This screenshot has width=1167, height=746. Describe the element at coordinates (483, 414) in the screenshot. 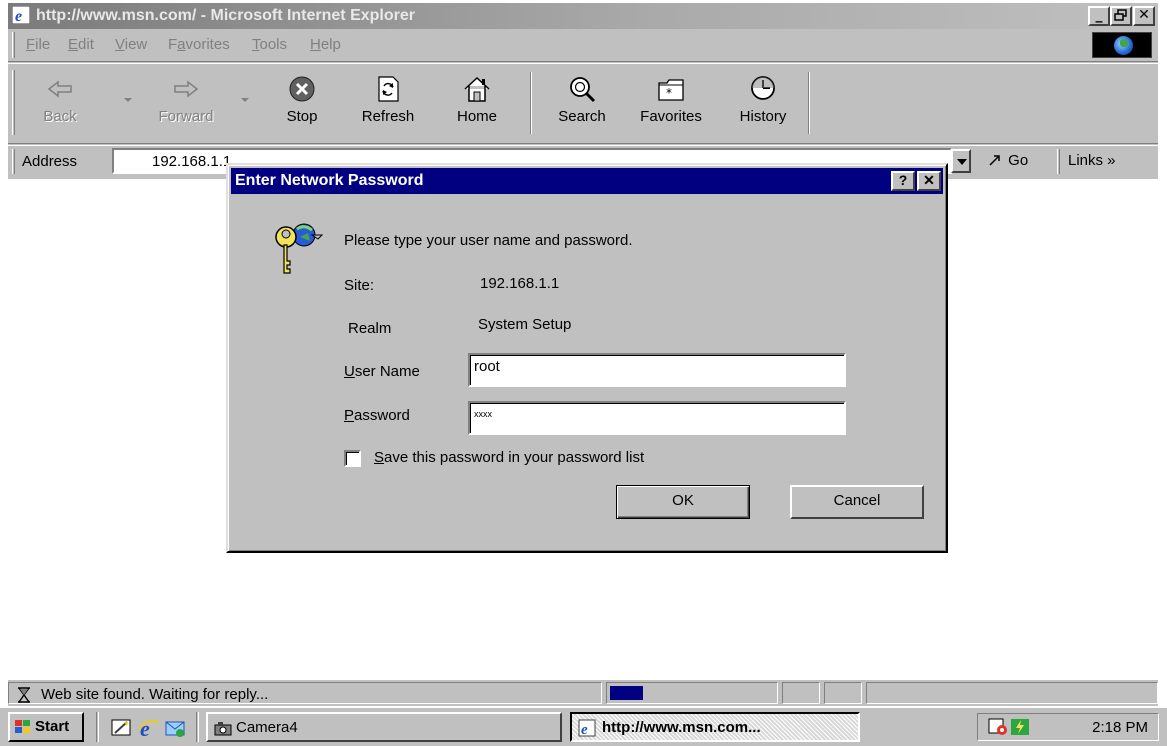

I see `password-value: xxxx` at that location.